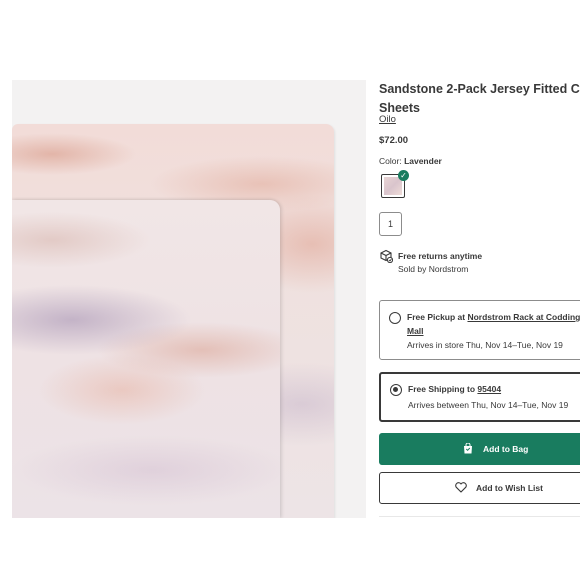 The image size is (580, 580). I want to click on color-label: Color: Lavender, so click(410, 161).